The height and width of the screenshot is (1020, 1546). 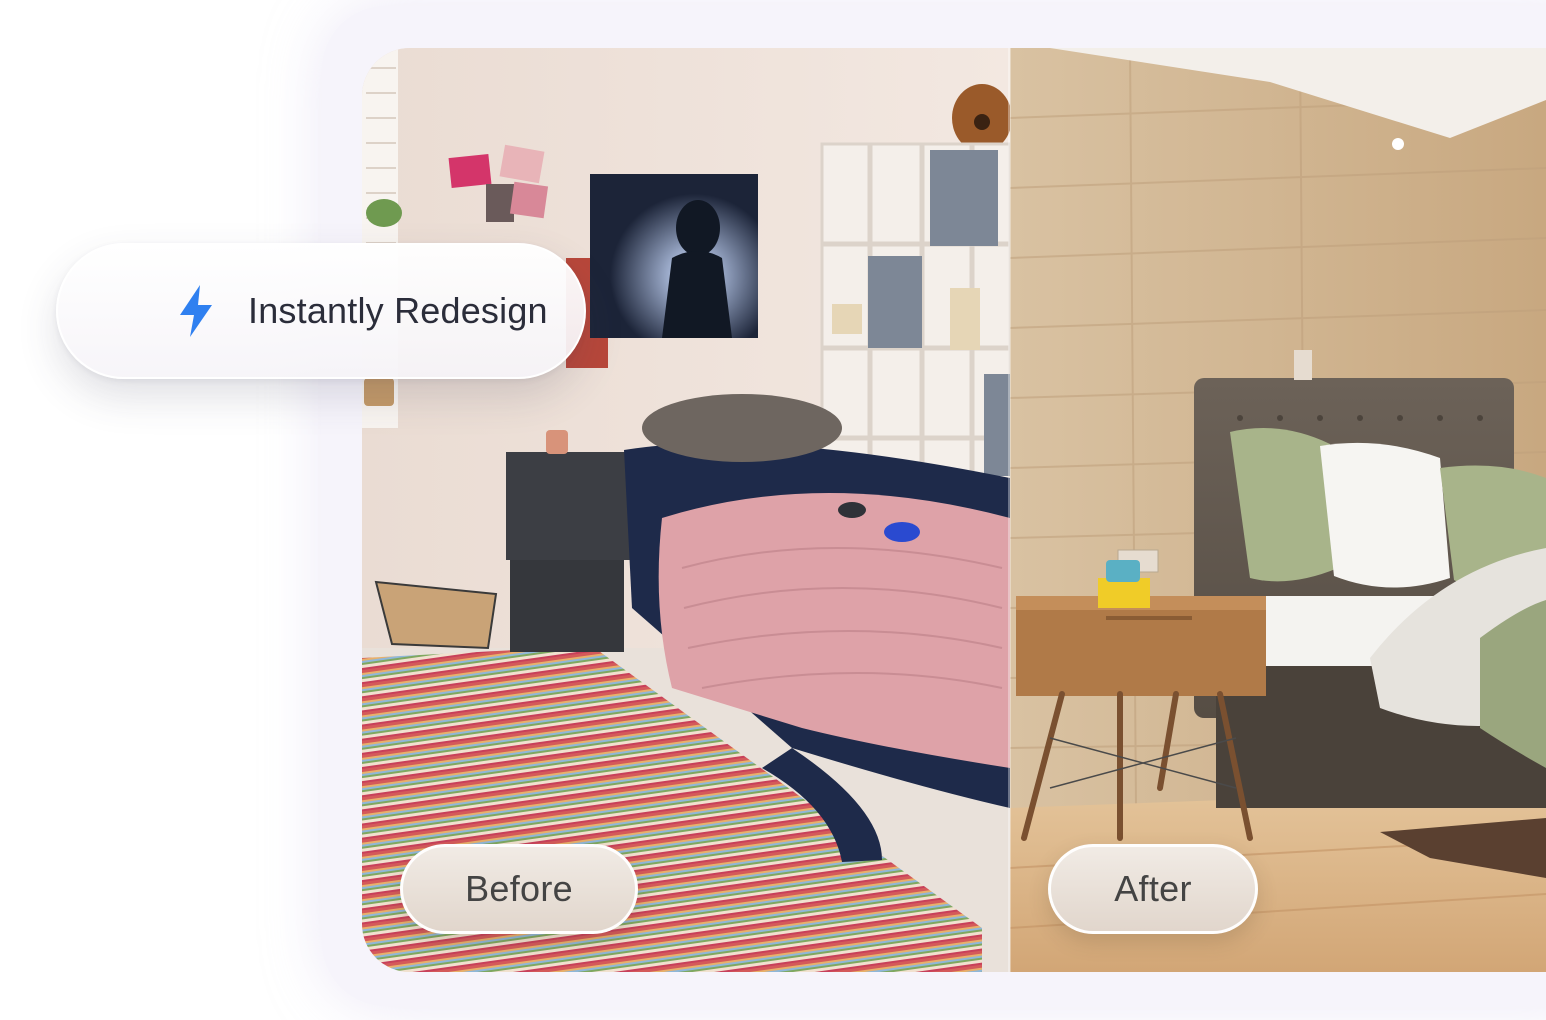 I want to click on before-label-button: Before, so click(x=519, y=889).